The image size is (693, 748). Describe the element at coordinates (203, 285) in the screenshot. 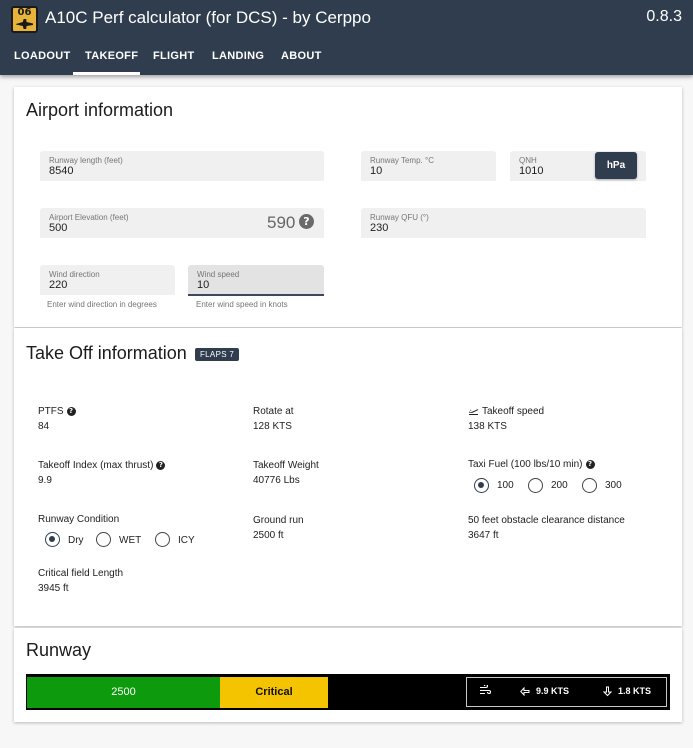

I see `wind-speed-value: 10` at that location.